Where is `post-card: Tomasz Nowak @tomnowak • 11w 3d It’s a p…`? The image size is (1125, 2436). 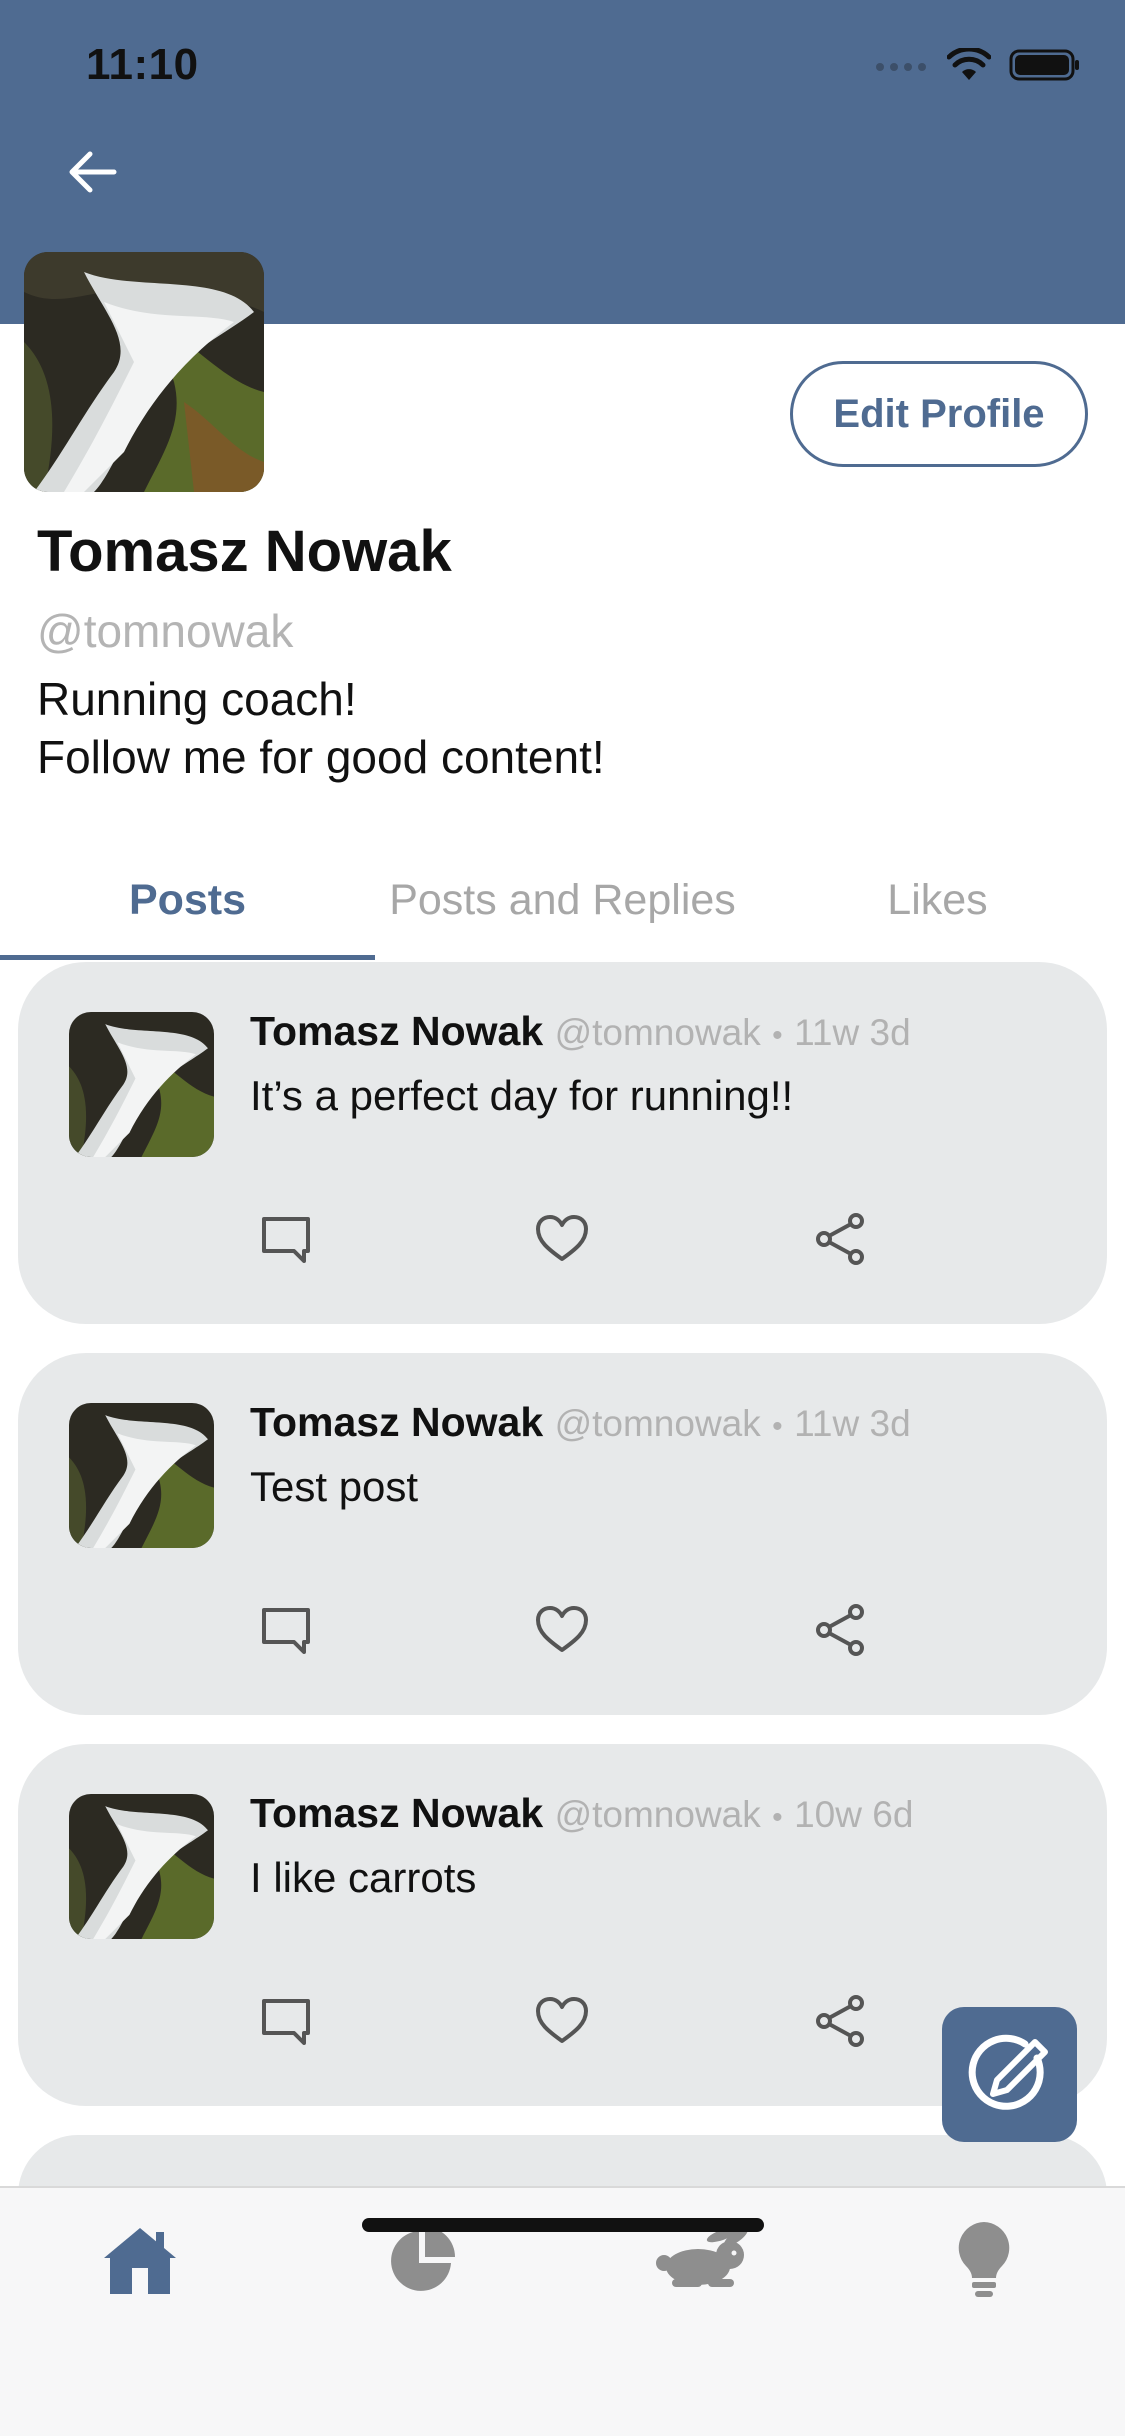 post-card: Tomasz Nowak @tomnowak • 11w 3d It’s a p… is located at coordinates (562, 1143).